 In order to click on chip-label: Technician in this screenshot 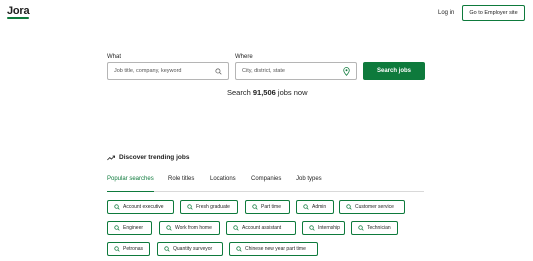, I will do `click(379, 228)`.